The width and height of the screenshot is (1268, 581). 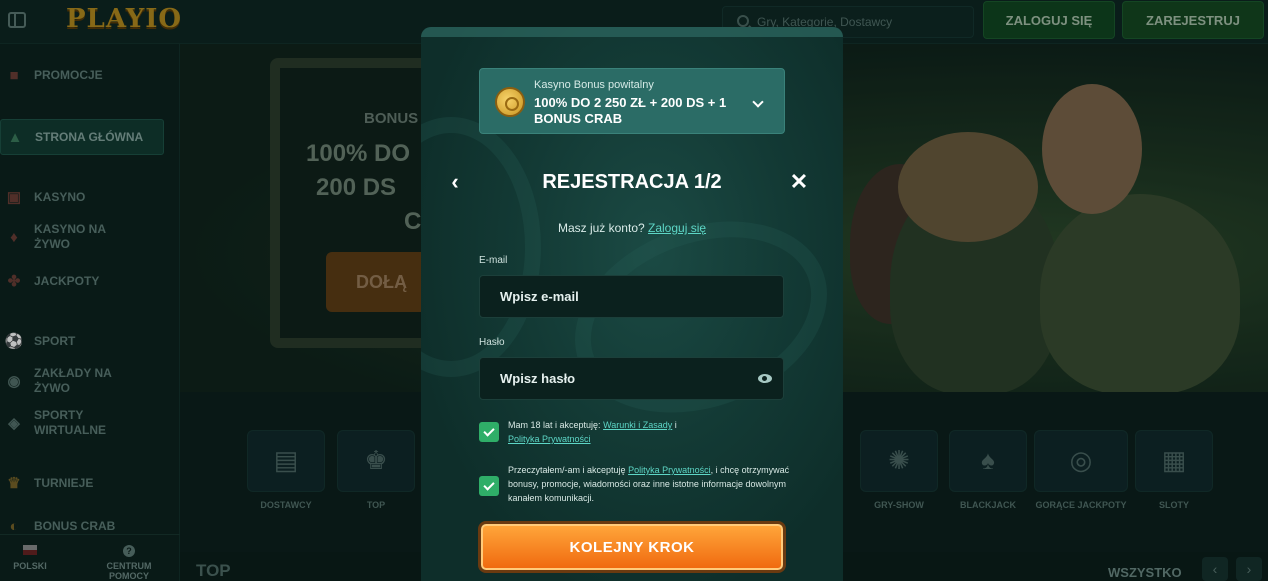 I want to click on coin-icon, so click(x=510, y=102).